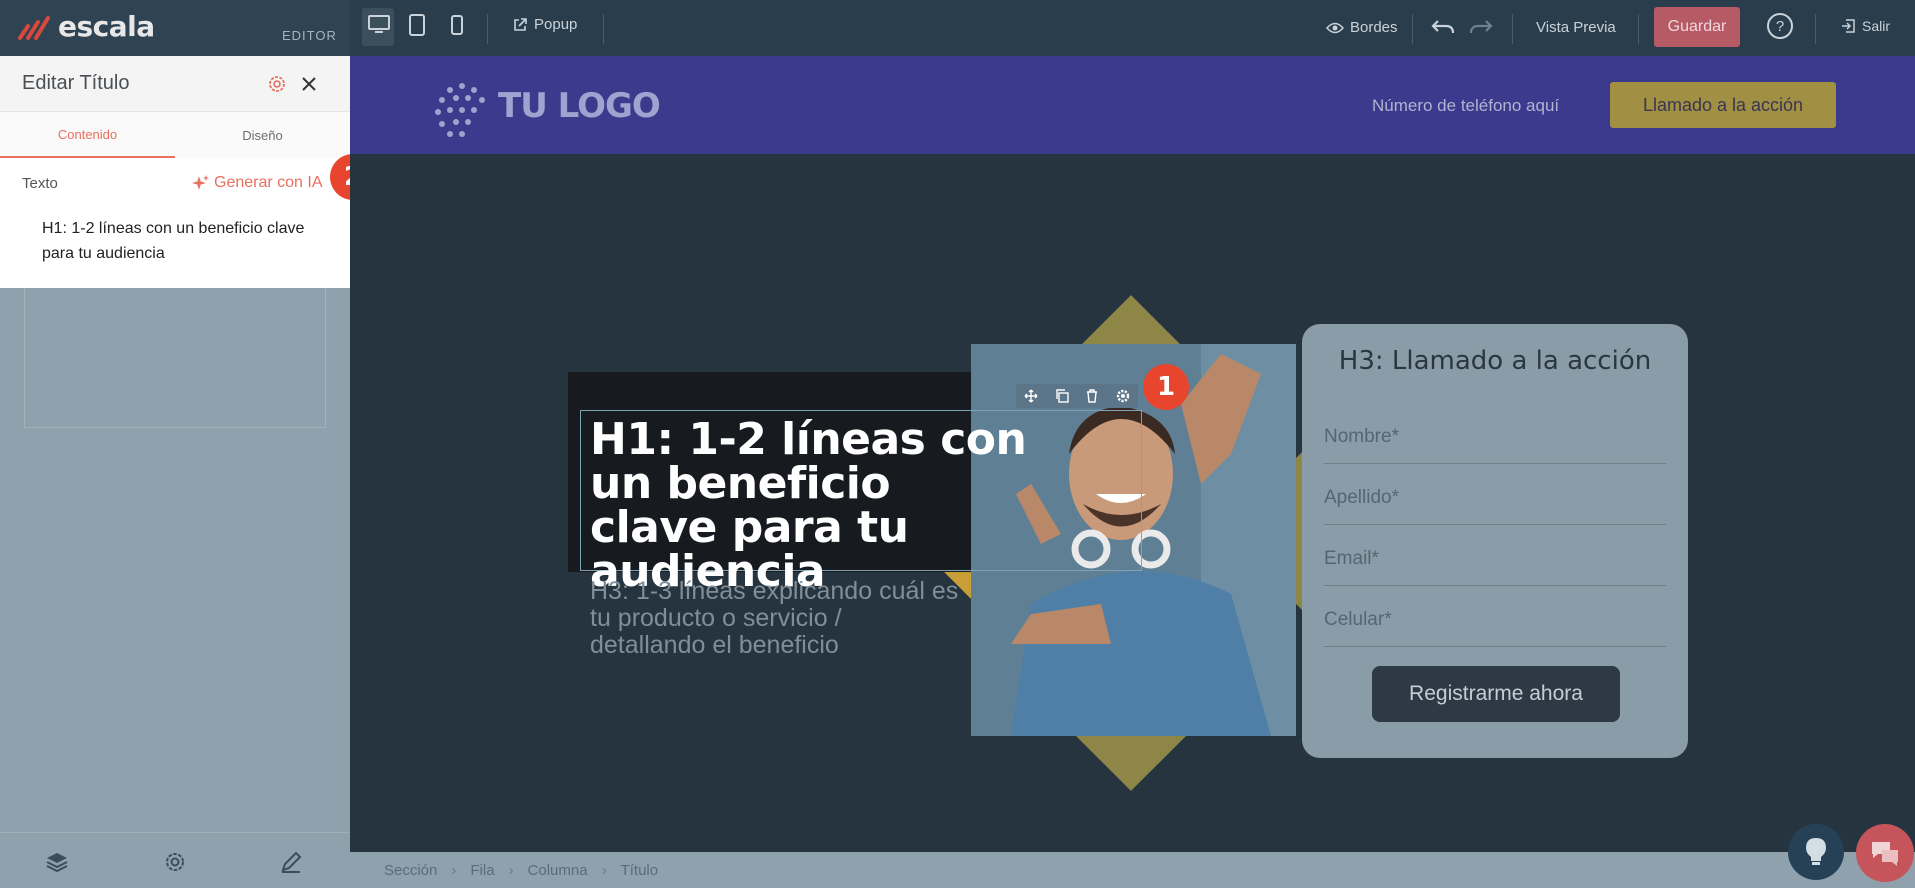 The height and width of the screenshot is (888, 1915). I want to click on breadcrumb-item-fila: Fila, so click(482, 870).